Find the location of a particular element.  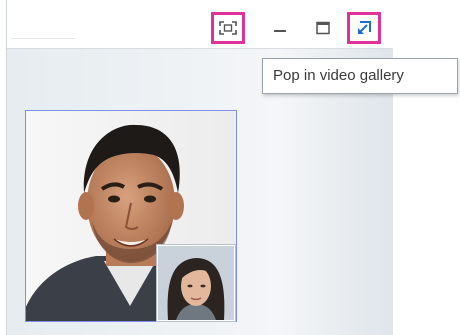

self-view-video-tile is located at coordinates (196, 283).